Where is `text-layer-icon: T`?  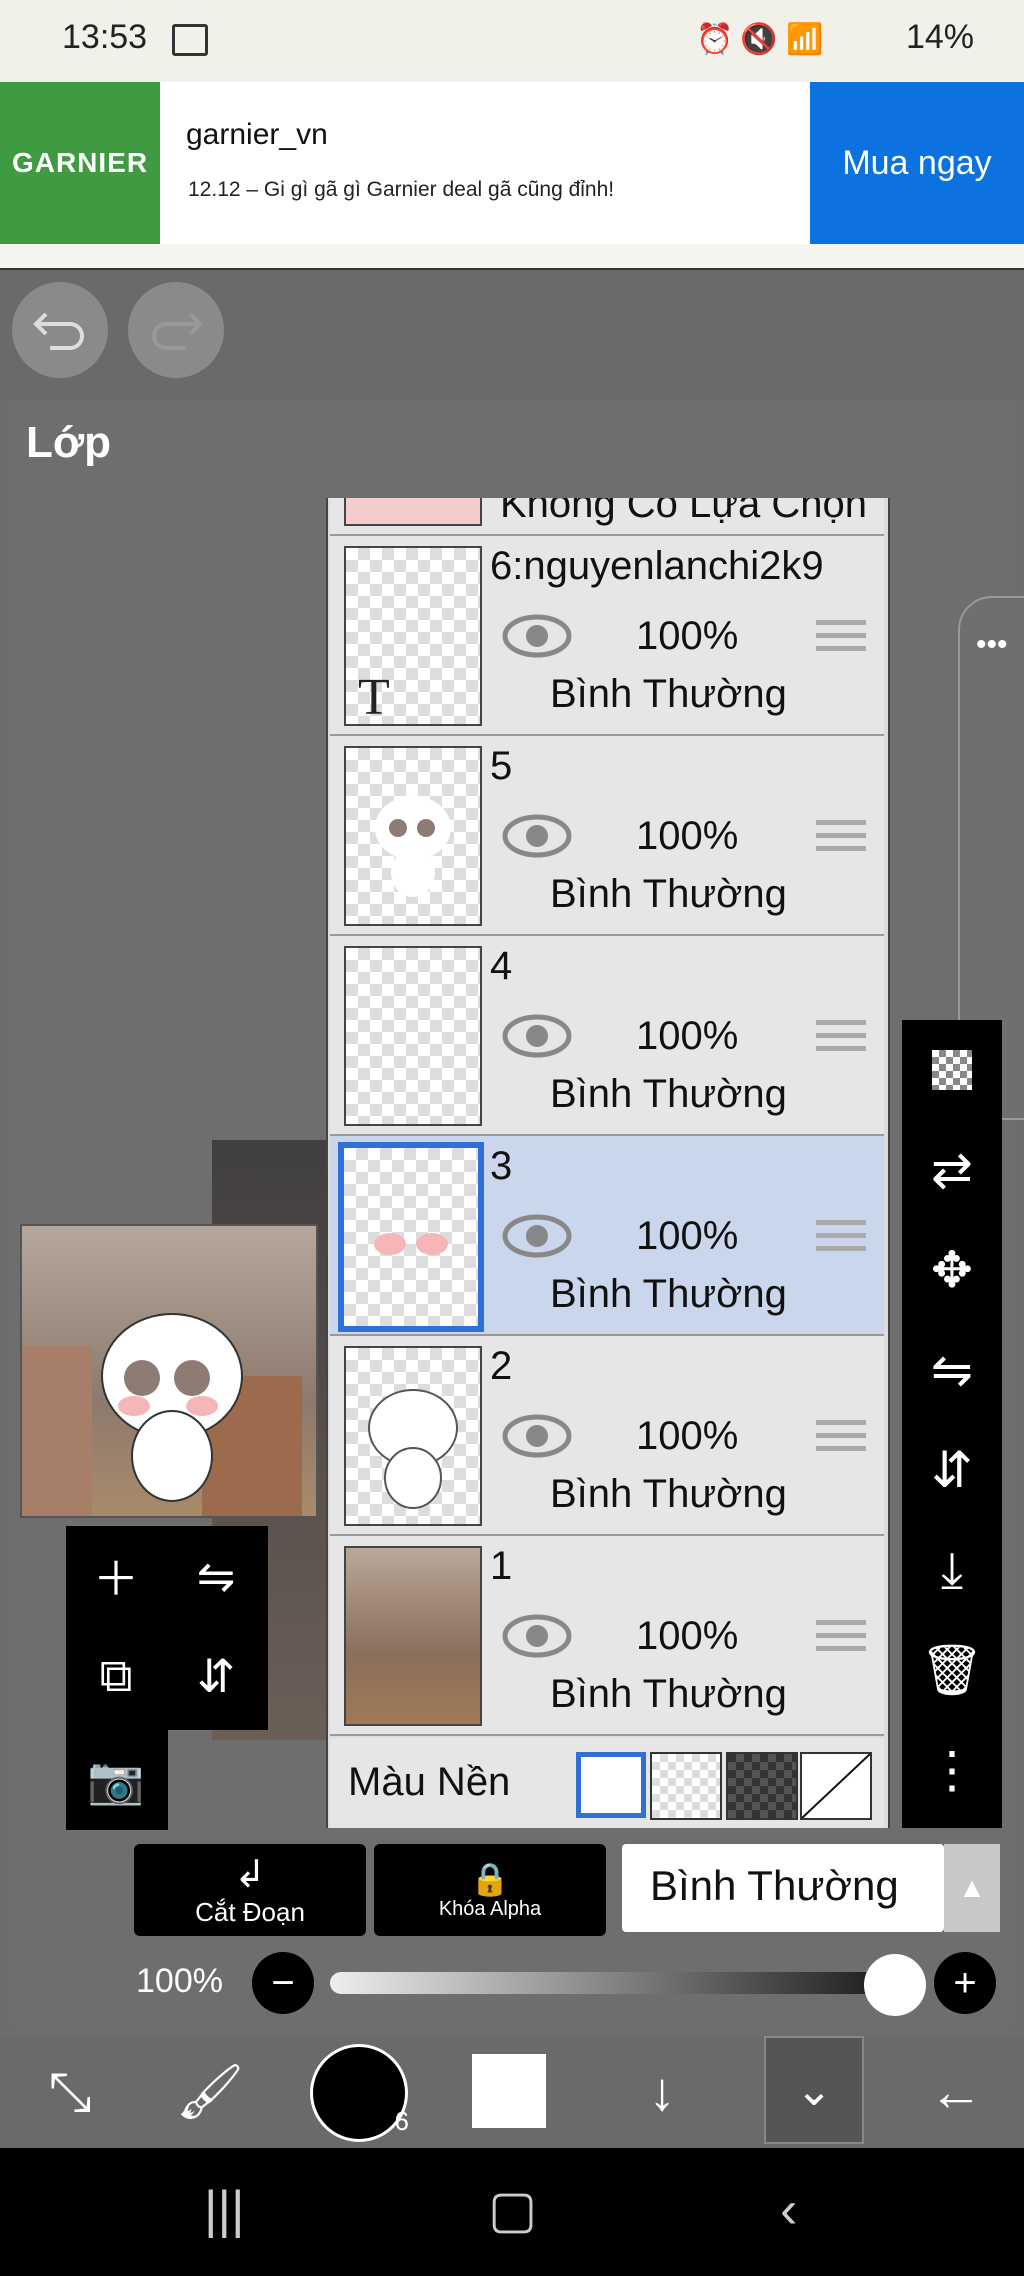
text-layer-icon: T is located at coordinates (374, 697).